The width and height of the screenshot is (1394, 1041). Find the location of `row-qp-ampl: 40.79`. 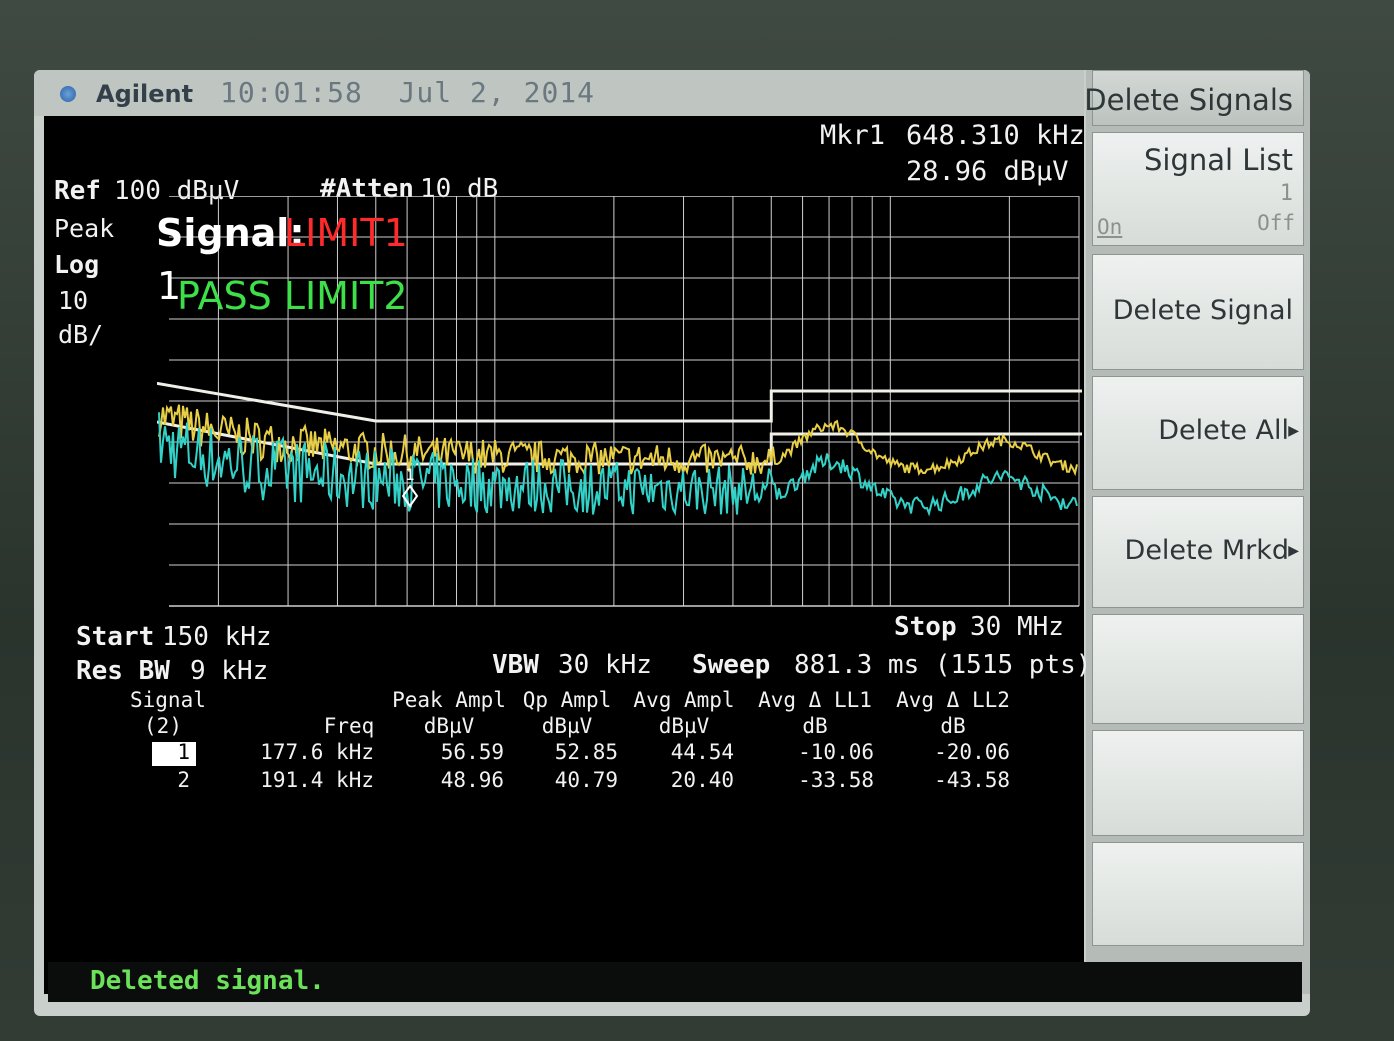

row-qp-ampl: 40.79 is located at coordinates (586, 780).